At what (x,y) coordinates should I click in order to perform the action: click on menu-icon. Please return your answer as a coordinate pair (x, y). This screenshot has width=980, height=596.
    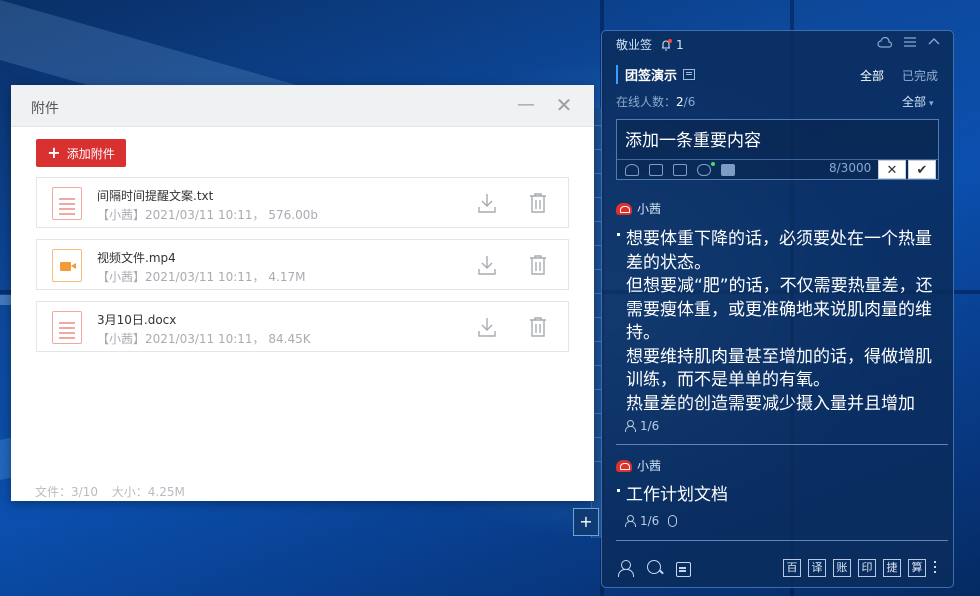
    Looking at the image, I should click on (910, 42).